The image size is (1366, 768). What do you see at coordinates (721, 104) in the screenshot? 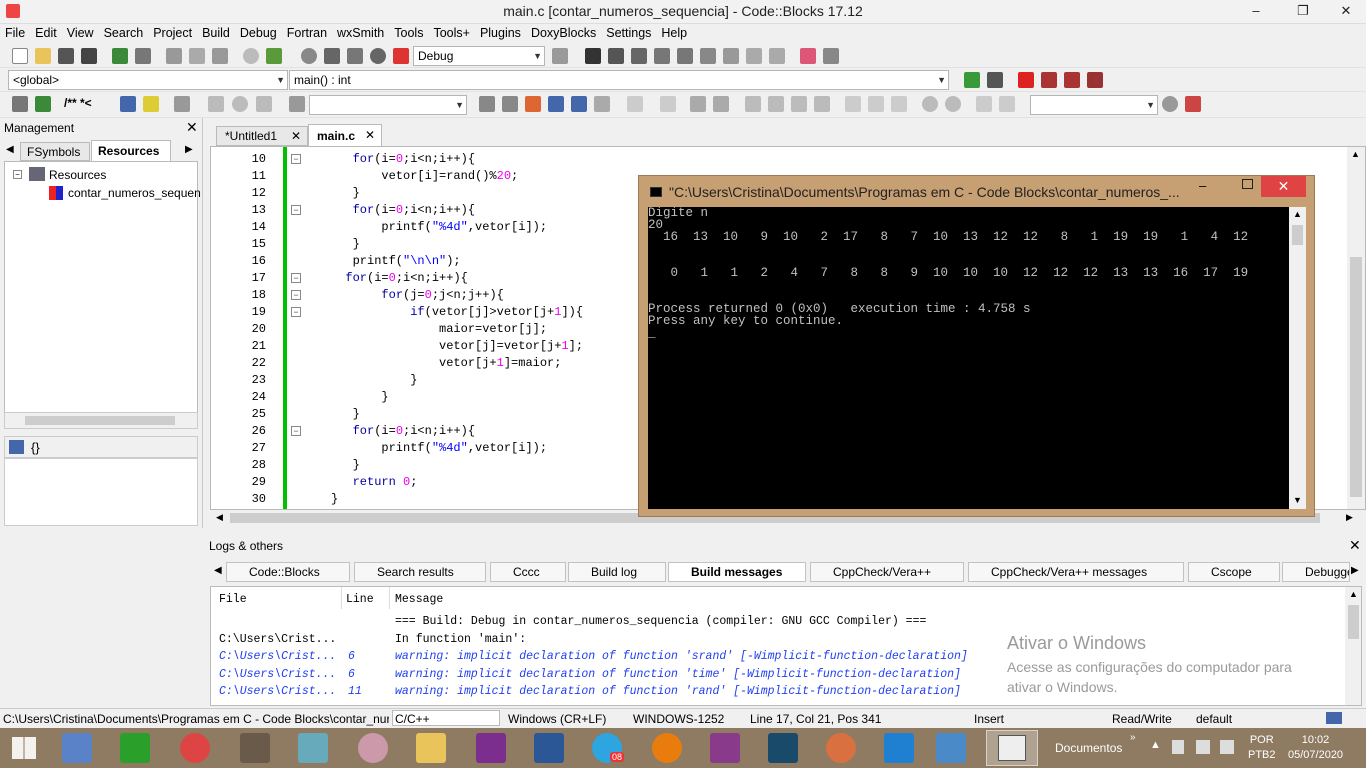
I see `form-tool-3-icon` at bounding box center [721, 104].